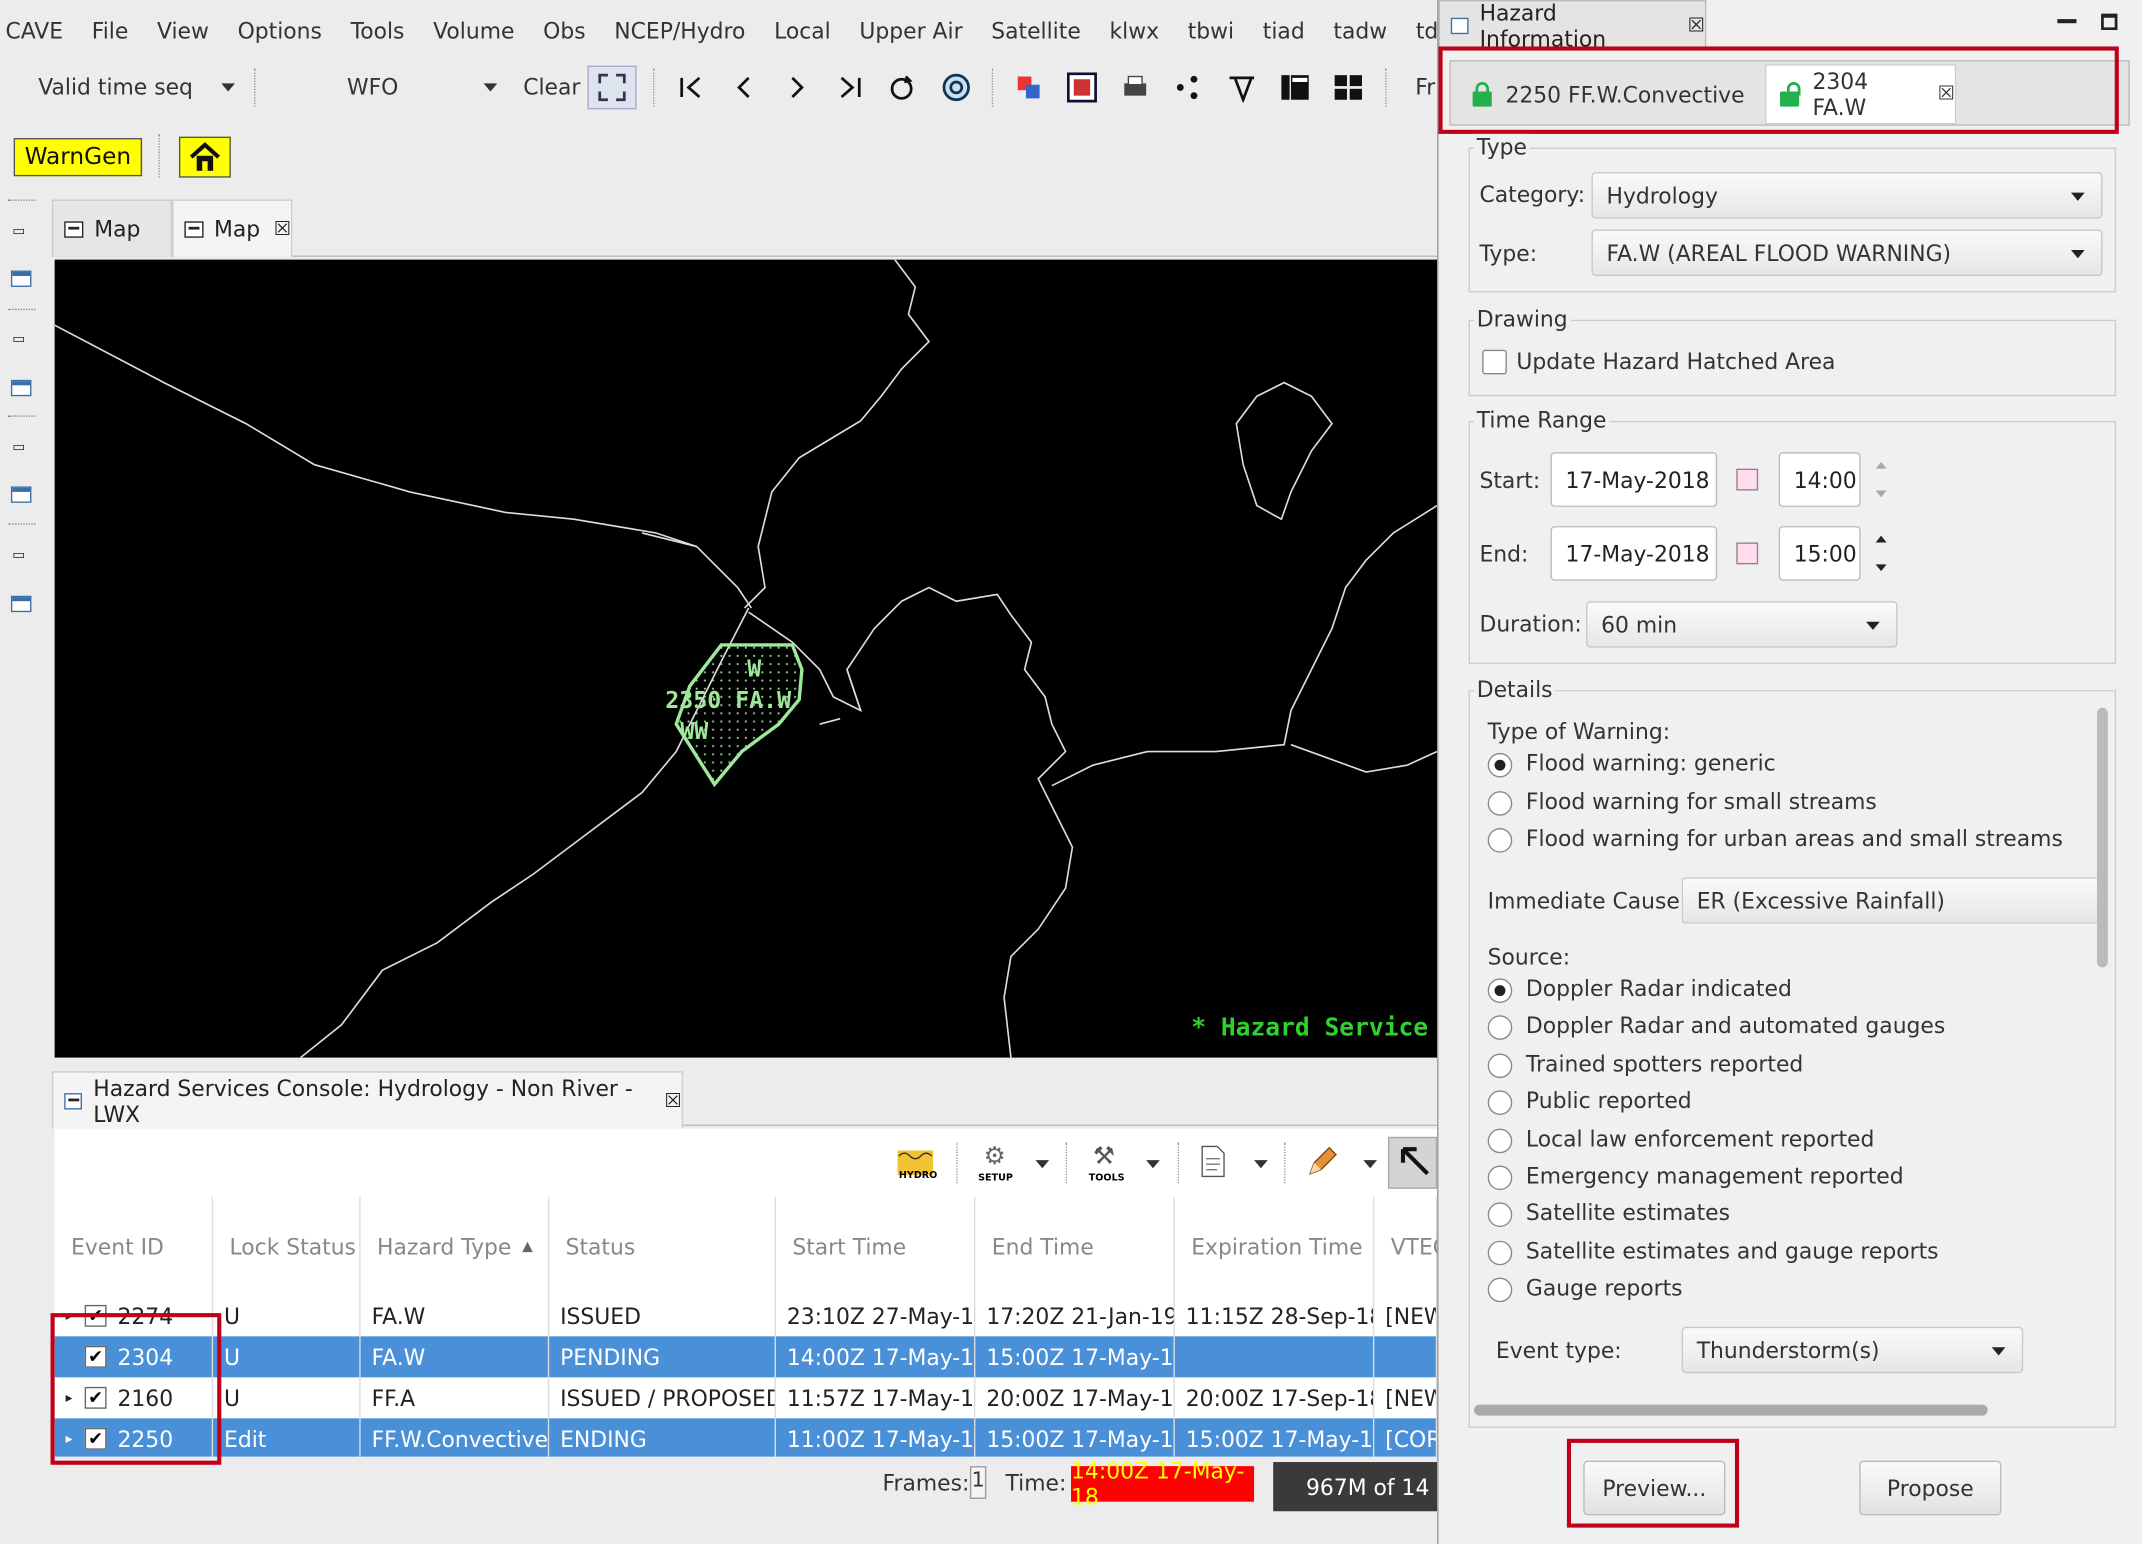  I want to click on type-select: FA.W (AREAL FLOOD WARNING), so click(1847, 253).